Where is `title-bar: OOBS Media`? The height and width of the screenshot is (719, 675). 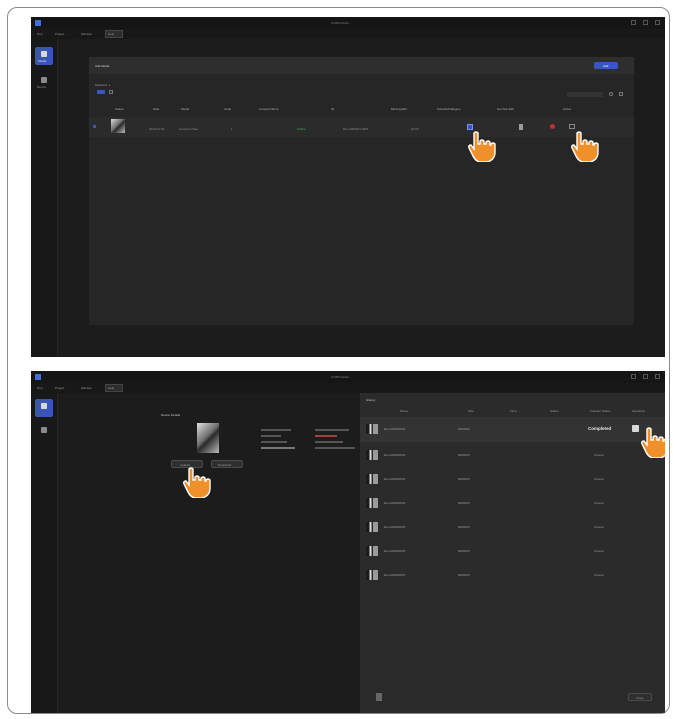
title-bar: OOBS Media is located at coordinates (348, 377).